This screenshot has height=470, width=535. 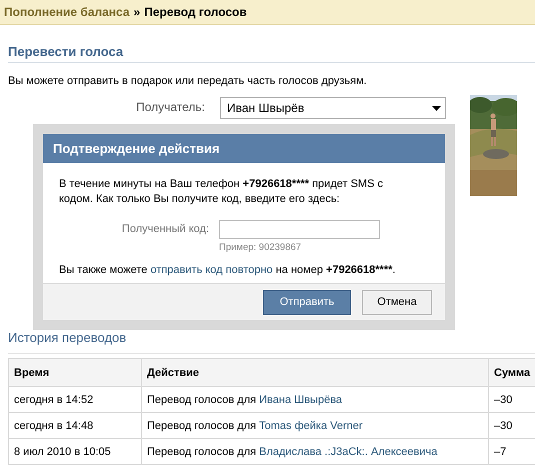 I want to click on user-link: Ивана Швырёва, so click(x=300, y=400).